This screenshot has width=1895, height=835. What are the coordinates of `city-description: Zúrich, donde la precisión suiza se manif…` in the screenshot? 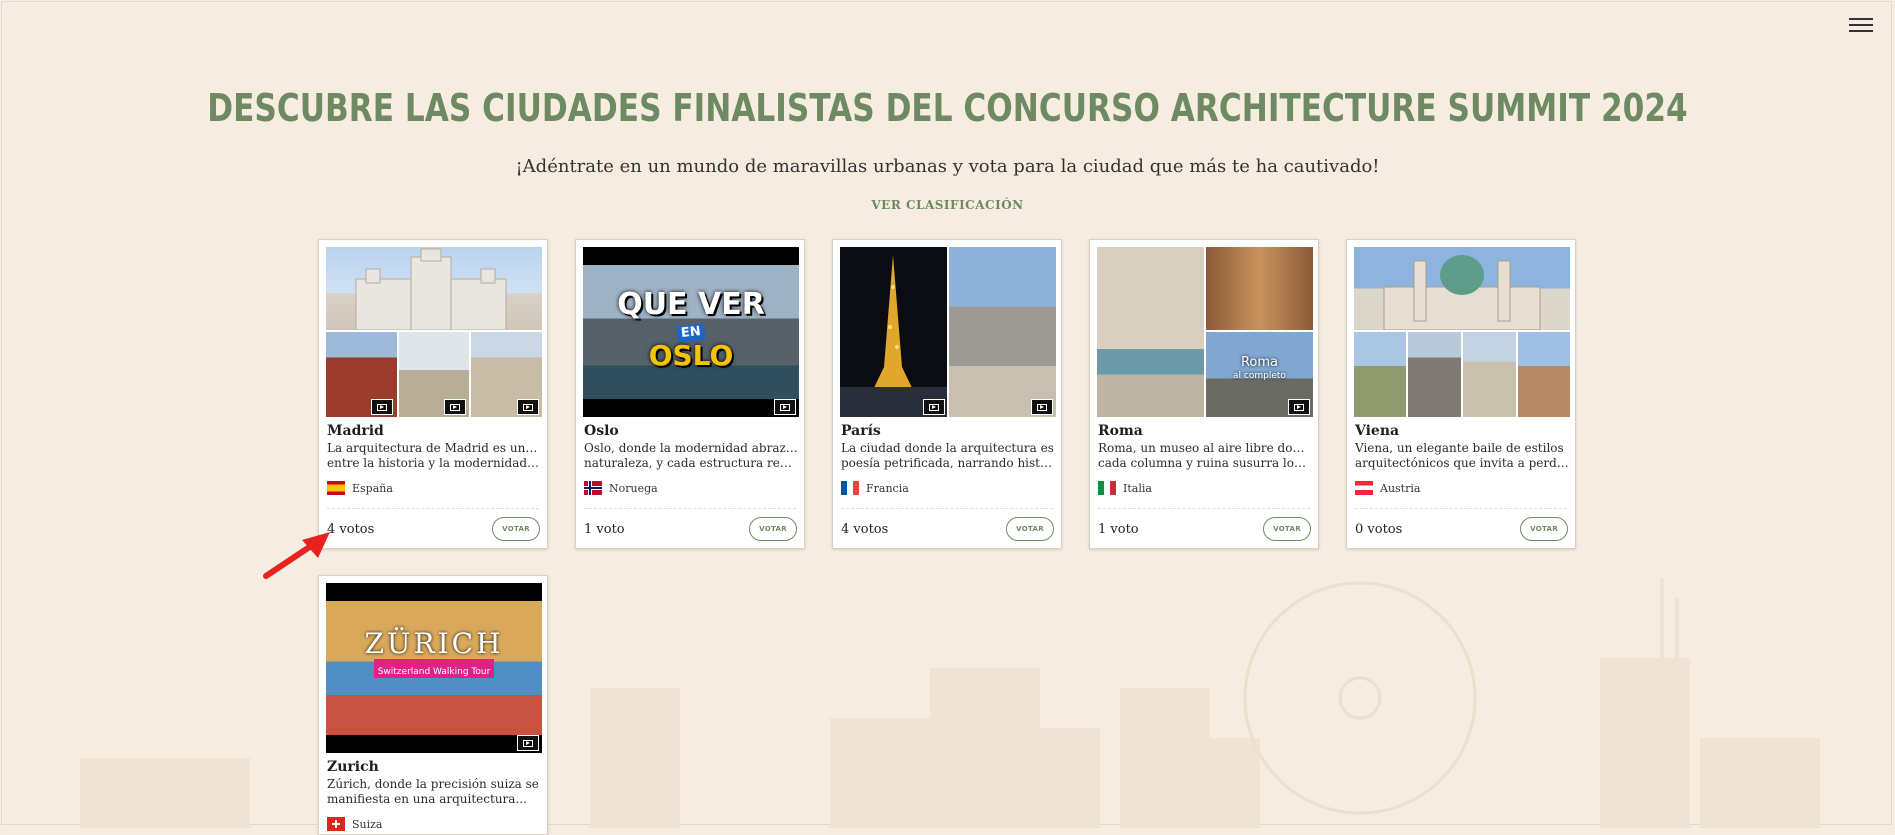 It's located at (433, 791).